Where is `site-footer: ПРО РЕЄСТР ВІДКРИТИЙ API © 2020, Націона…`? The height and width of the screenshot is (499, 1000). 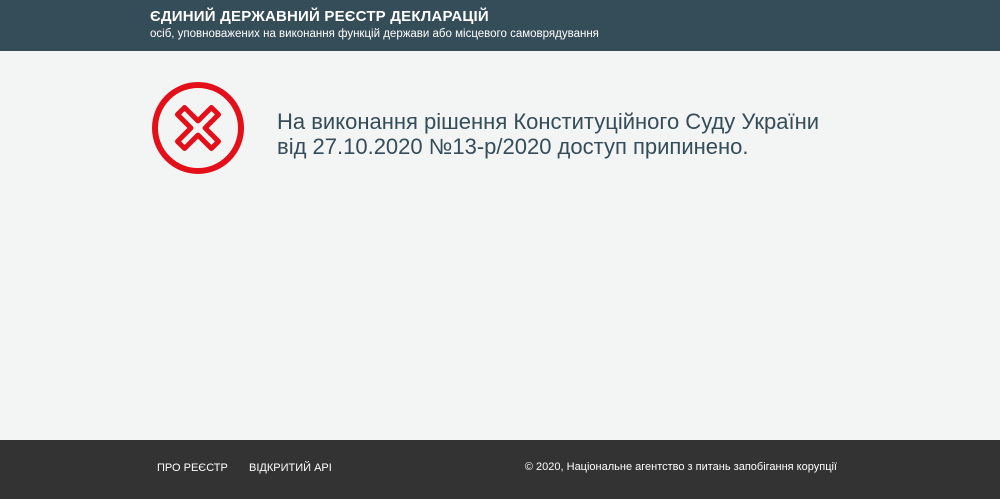 site-footer: ПРО РЕЄСТР ВІДКРИТИЙ API © 2020, Націона… is located at coordinates (500, 469).